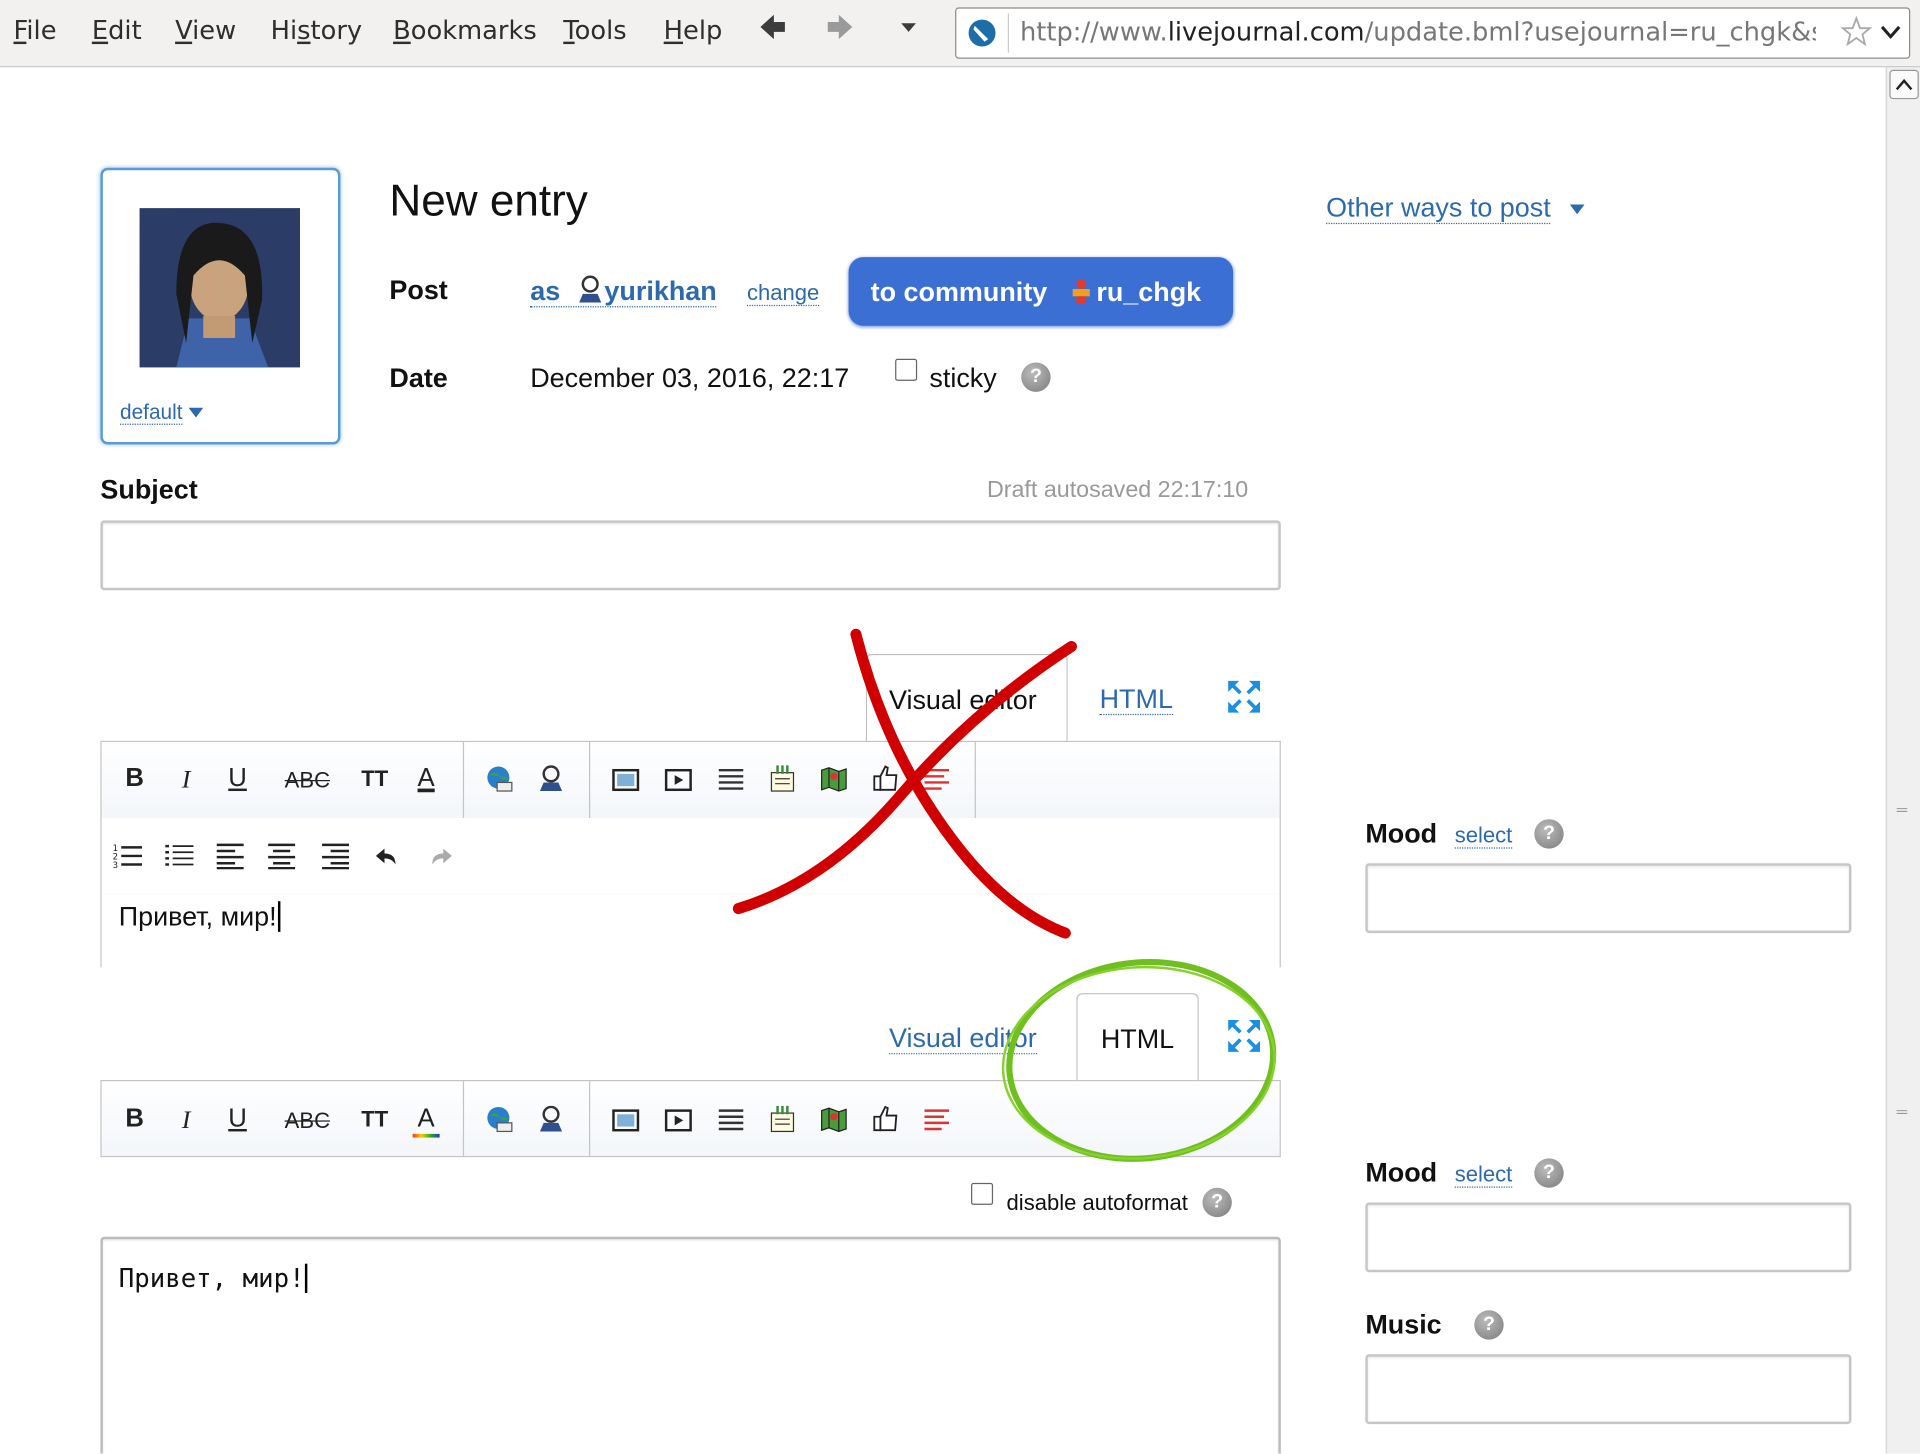 The height and width of the screenshot is (1454, 1920). I want to click on spoiler-icon, so click(936, 1120).